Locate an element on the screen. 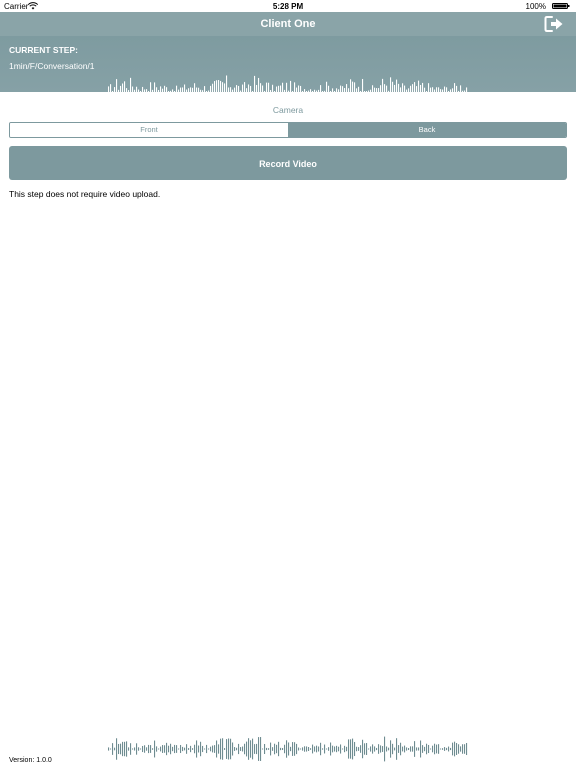  logout-icon is located at coordinates (554, 24).